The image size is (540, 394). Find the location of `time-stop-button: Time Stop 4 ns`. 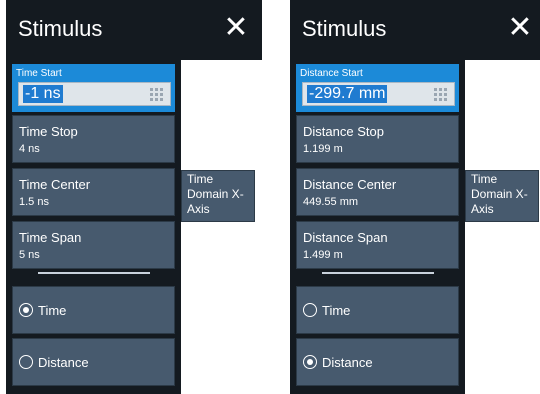

time-stop-button: Time Stop 4 ns is located at coordinates (93, 139).